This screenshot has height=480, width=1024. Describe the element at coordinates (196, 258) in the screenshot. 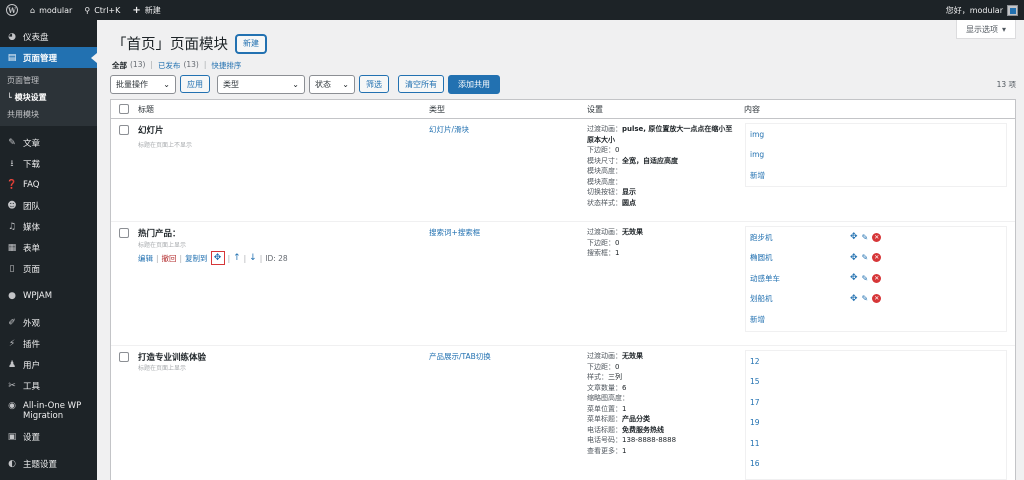

I see `copy-to-link: 复制到` at that location.